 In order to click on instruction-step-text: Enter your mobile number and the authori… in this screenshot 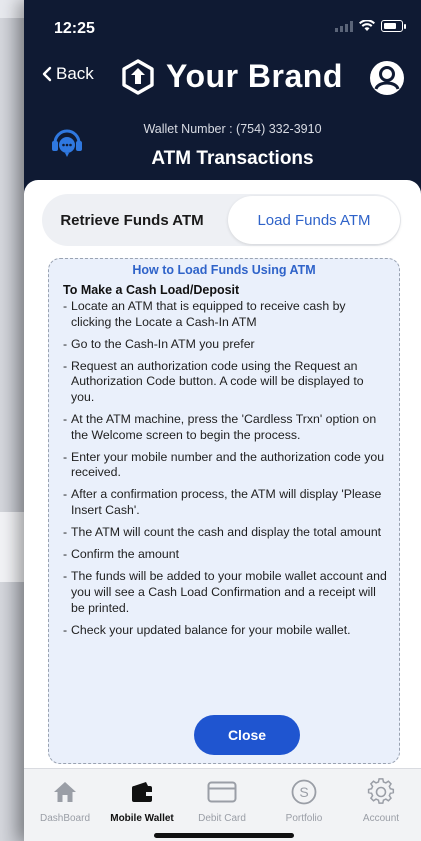, I will do `click(228, 464)`.